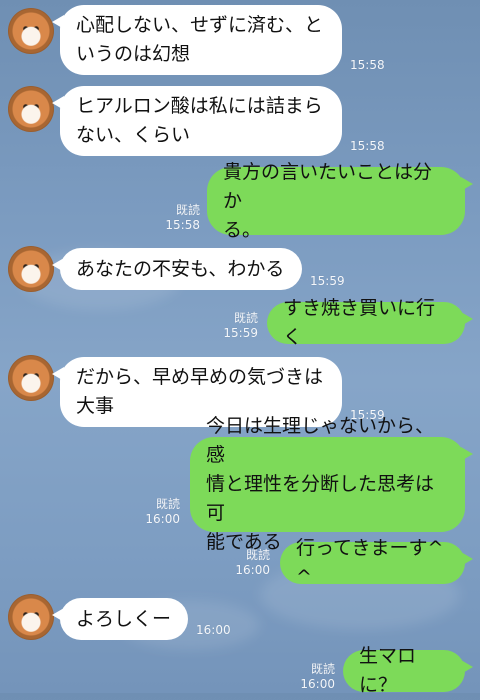 The height and width of the screenshot is (700, 480). What do you see at coordinates (197, 121) in the screenshot?
I see `message-bubble-incoming: ヒアルロン酸は私には詰まら ない、くらい` at bounding box center [197, 121].